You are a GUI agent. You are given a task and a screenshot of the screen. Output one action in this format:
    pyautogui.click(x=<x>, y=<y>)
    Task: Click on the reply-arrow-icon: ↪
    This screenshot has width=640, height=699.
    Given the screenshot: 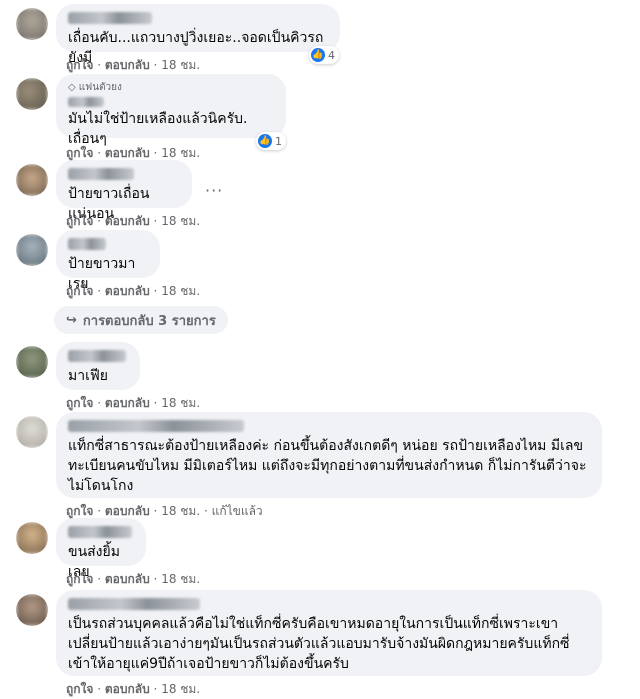 What is the action you would take?
    pyautogui.click(x=71, y=320)
    